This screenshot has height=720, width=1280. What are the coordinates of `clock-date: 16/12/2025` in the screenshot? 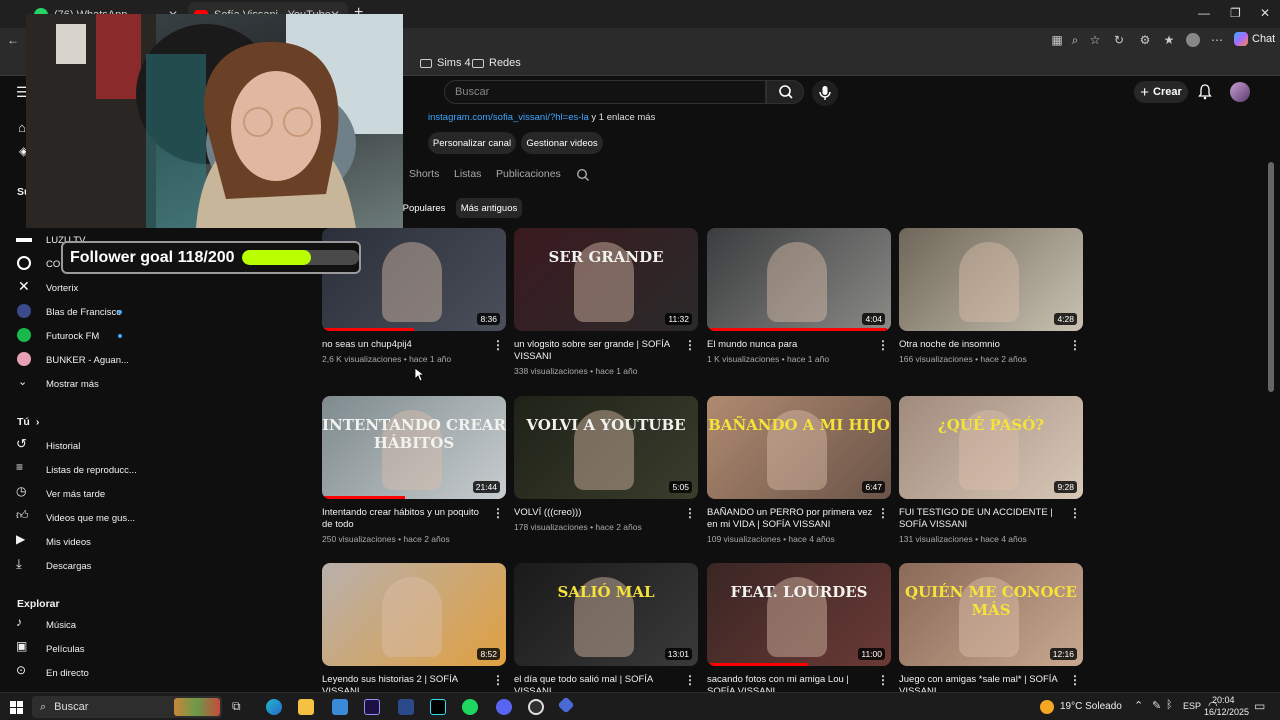 It's located at (1226, 712).